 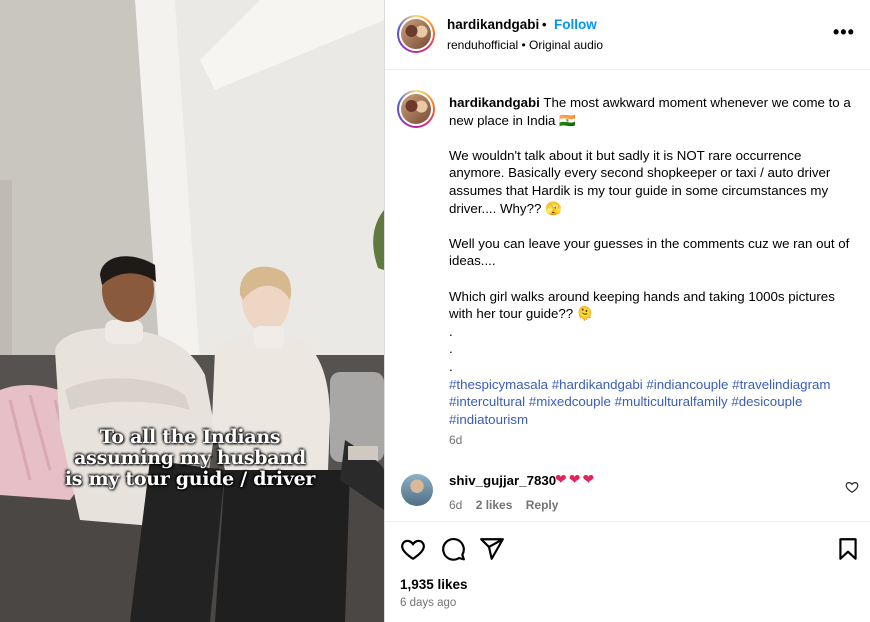 I want to click on author-avatar, so click(x=416, y=34).